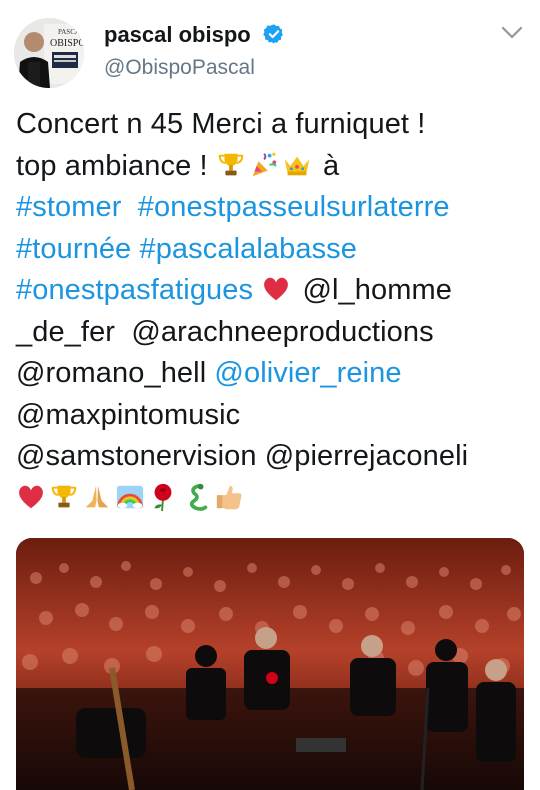 The image size is (540, 790). What do you see at coordinates (273, 416) in the screenshot?
I see `tweet-line-8: @maxpintomusic` at bounding box center [273, 416].